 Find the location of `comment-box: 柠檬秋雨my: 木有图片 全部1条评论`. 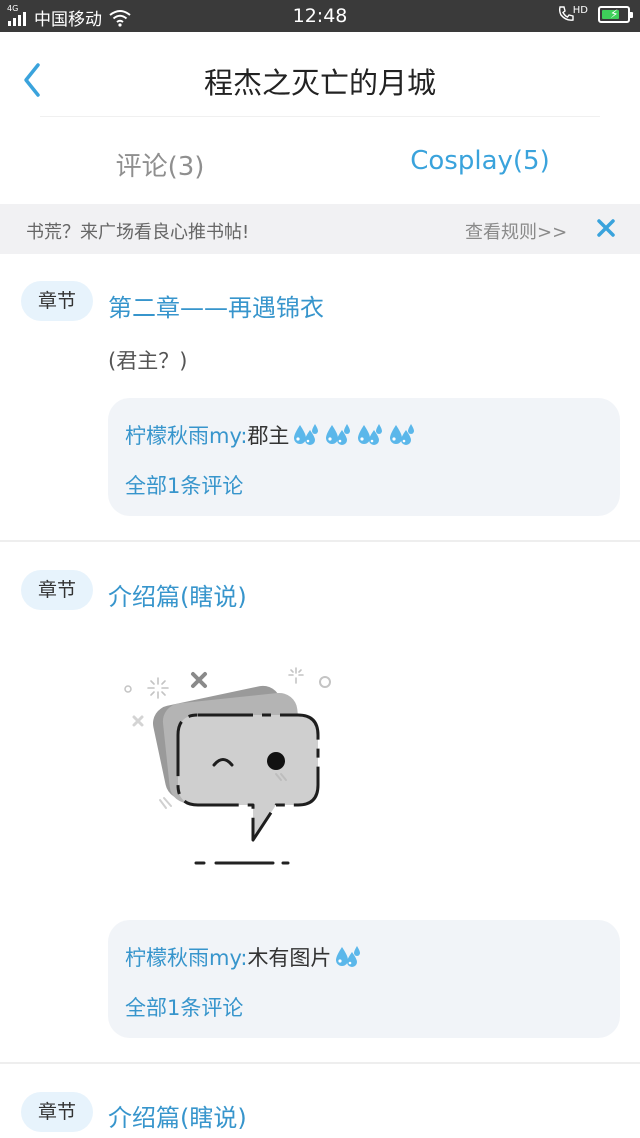

comment-box: 柠檬秋雨my: 木有图片 全部1条评论 is located at coordinates (364, 979).